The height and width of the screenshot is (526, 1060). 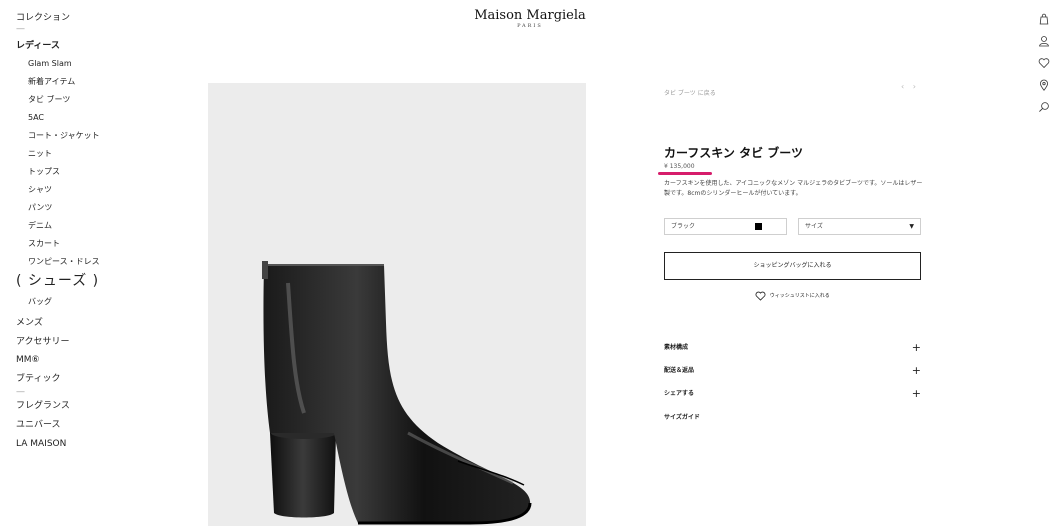 I want to click on nav-boutique: ブティック, so click(x=101, y=379).